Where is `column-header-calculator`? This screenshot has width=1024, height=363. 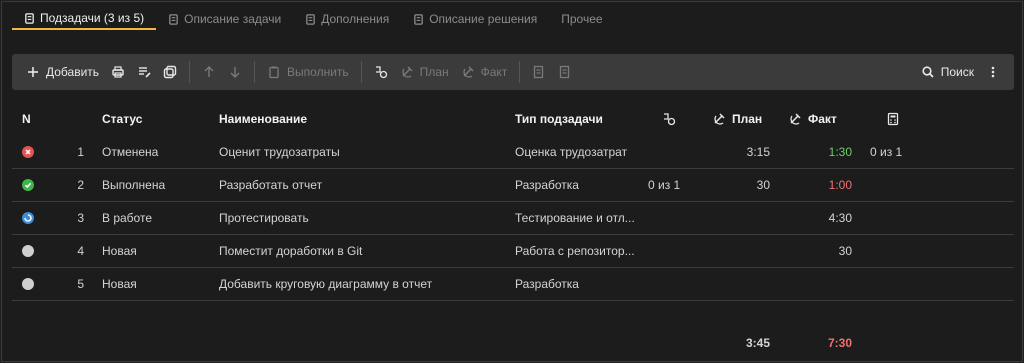
column-header-calculator is located at coordinates (893, 119).